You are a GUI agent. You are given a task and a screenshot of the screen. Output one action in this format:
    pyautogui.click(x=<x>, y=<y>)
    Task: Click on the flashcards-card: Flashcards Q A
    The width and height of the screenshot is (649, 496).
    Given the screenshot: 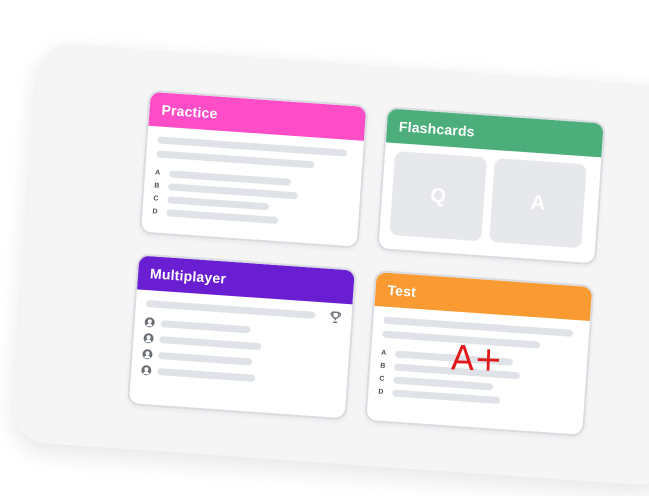 What is the action you would take?
    pyautogui.click(x=491, y=186)
    